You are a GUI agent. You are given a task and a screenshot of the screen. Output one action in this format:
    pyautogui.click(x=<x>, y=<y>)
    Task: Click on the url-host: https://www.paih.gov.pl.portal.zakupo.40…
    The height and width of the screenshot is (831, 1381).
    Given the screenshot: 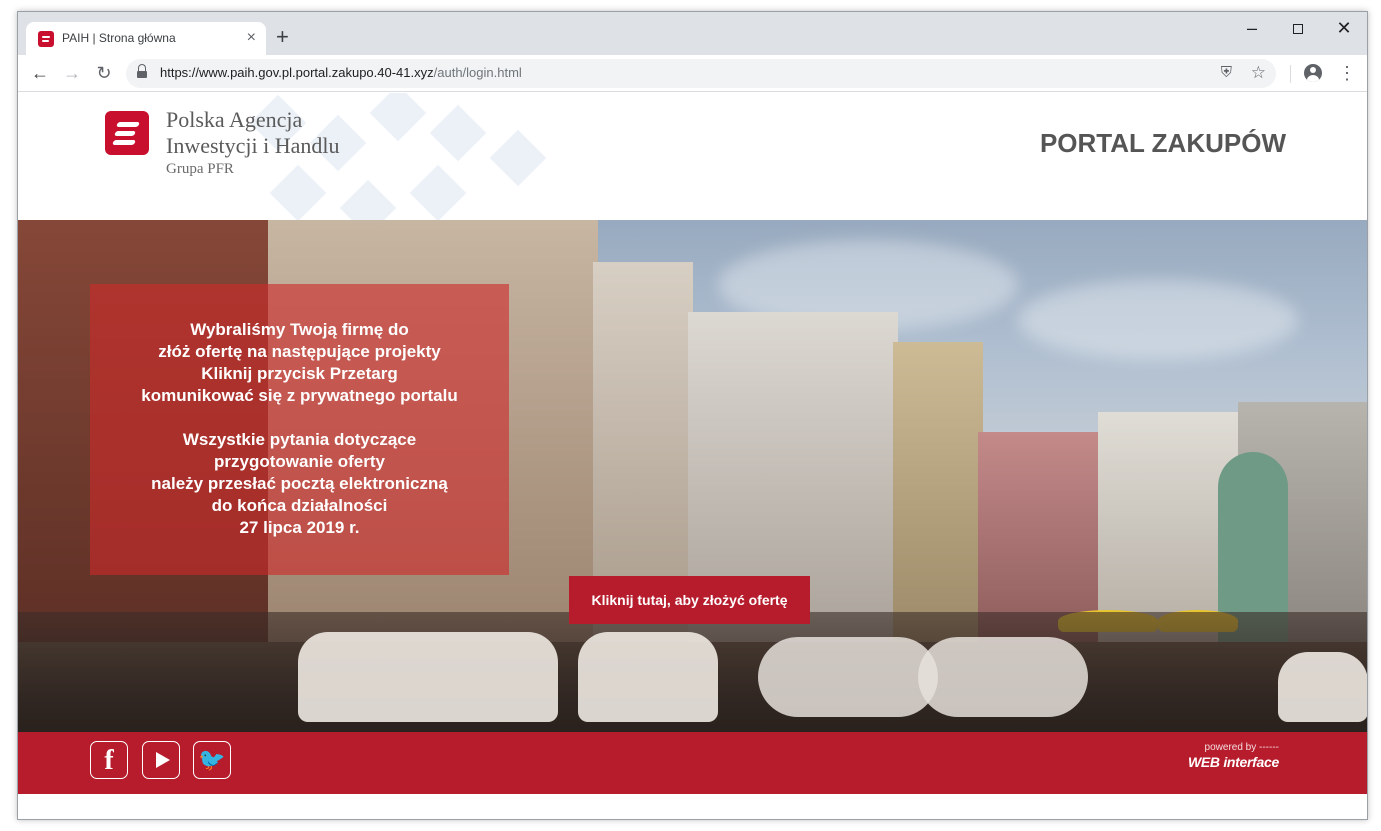 What is the action you would take?
    pyautogui.click(x=297, y=72)
    